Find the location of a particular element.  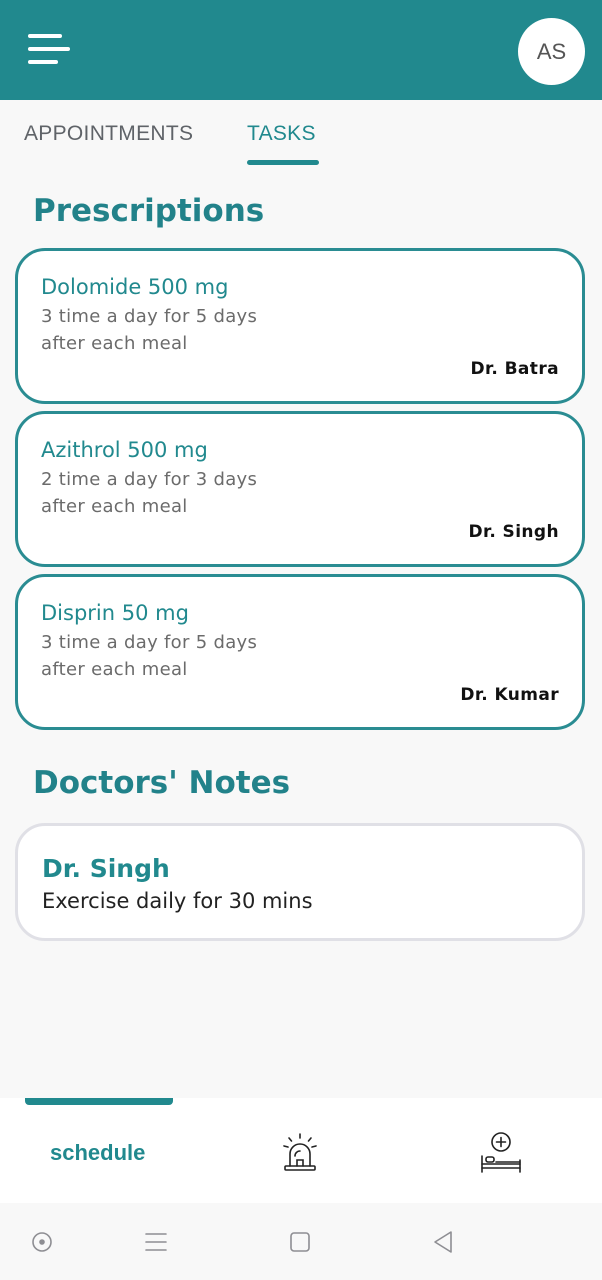

note-doctor-name: Dr. Singh is located at coordinates (106, 868).